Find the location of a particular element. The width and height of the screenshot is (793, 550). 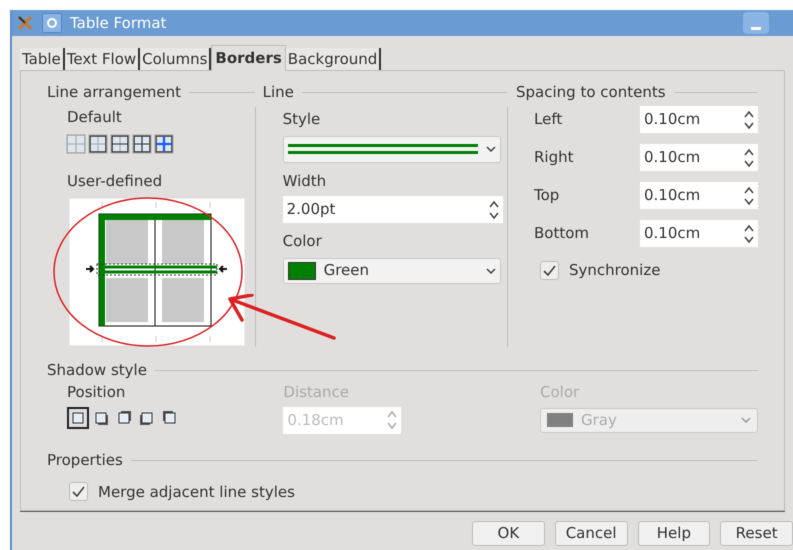

color-dropdown: Green is located at coordinates (391, 271).